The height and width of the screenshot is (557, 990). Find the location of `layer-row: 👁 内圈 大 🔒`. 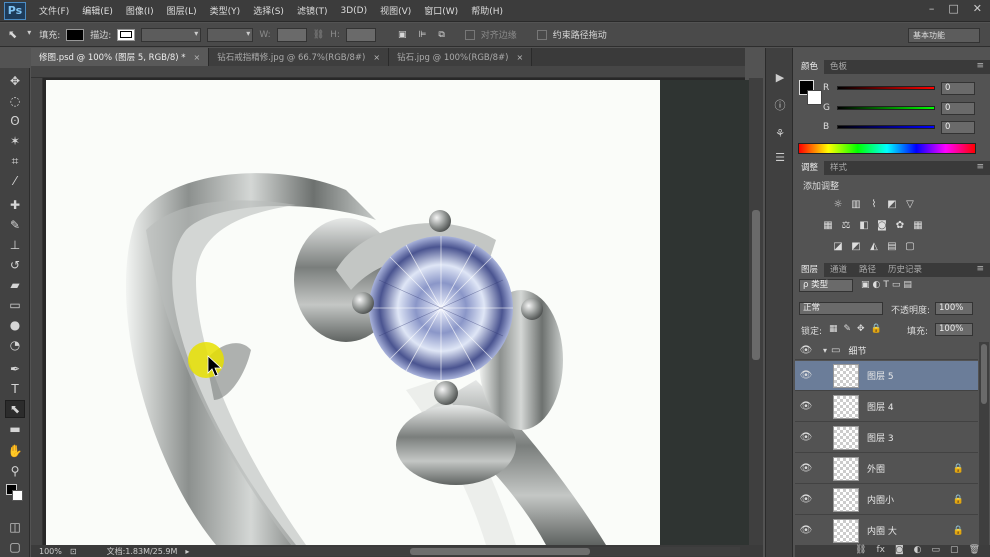

layer-row: 👁 内圈 大 🔒 is located at coordinates (886, 531).